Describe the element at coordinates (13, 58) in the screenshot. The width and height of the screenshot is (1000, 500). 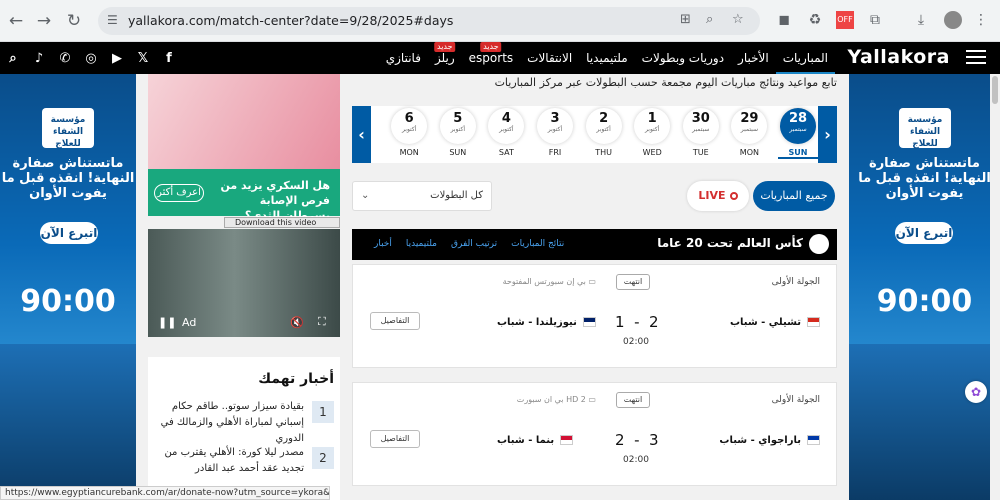
I see `search-icon: ⌕` at that location.